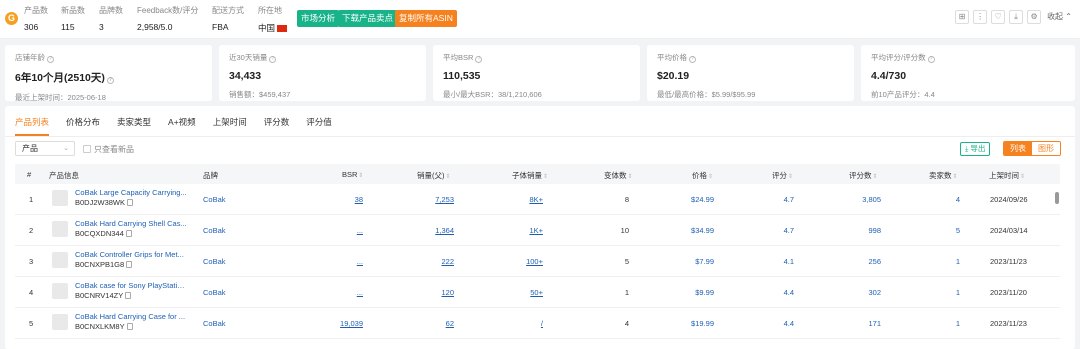 Image resolution: width=1080 pixels, height=349 pixels. Describe the element at coordinates (108, 73) in the screenshot. I see `card-store-age: 店铺年龄? 6年10个月(2510天)? 最近上架时间：2025-06-18` at that location.